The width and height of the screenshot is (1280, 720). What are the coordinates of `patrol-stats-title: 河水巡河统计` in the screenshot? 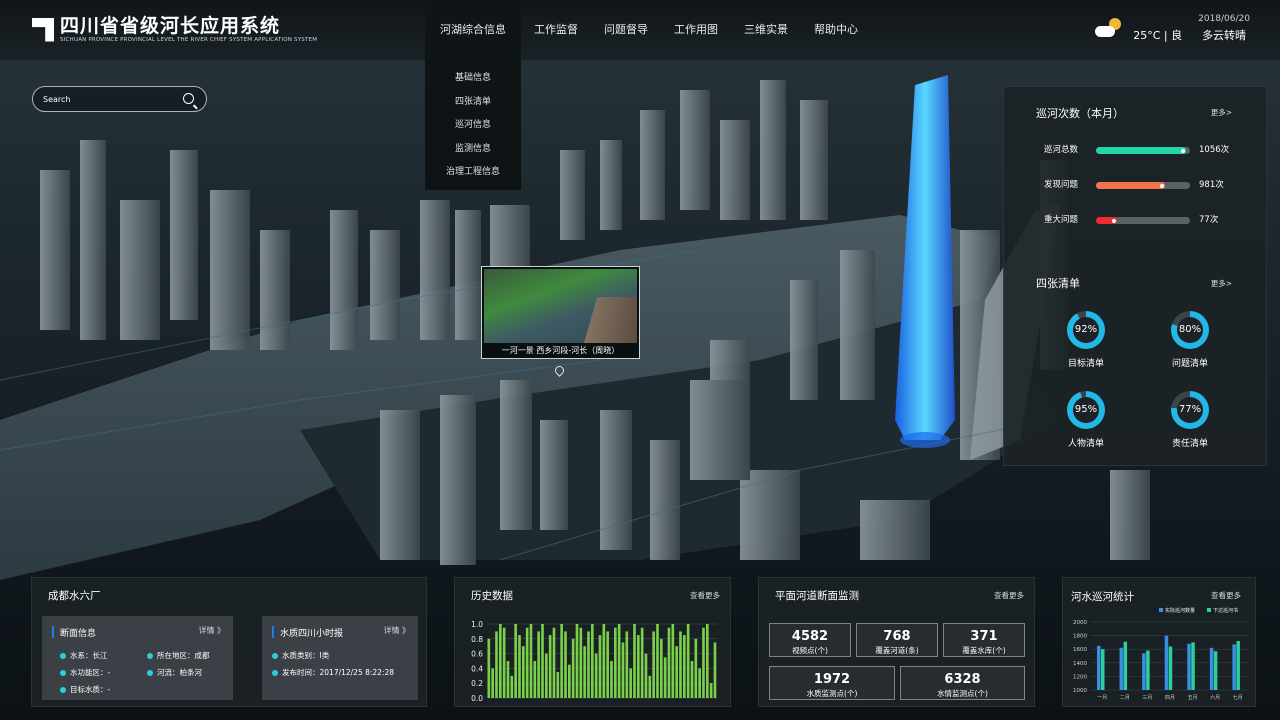 It's located at (1102, 597).